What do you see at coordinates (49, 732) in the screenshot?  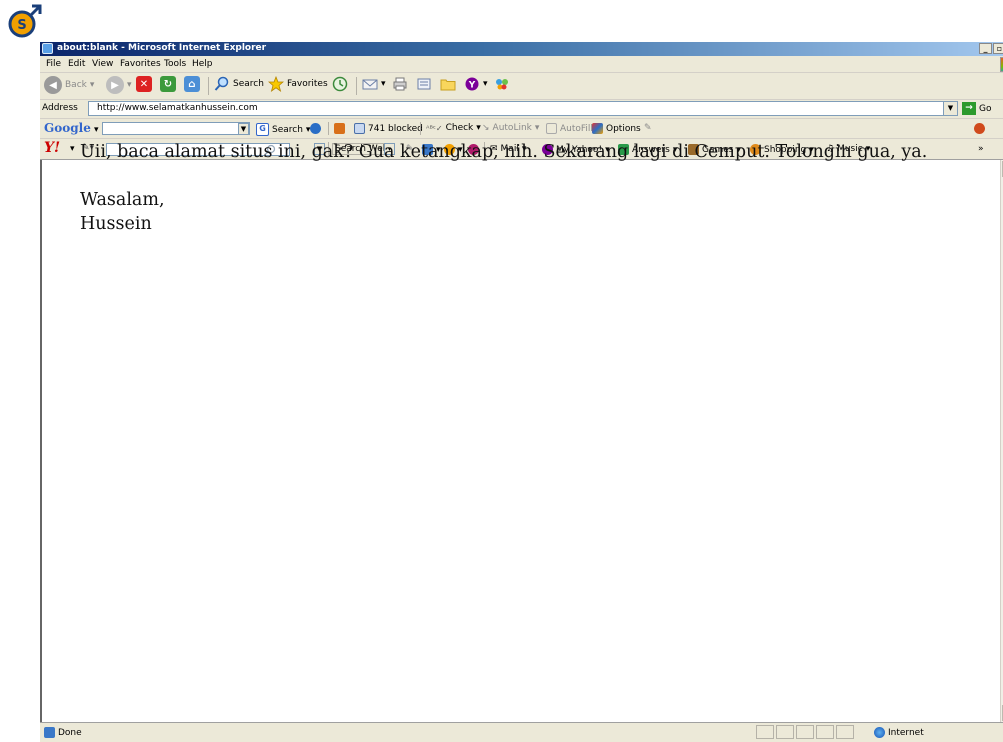 I see `page-done-icon` at bounding box center [49, 732].